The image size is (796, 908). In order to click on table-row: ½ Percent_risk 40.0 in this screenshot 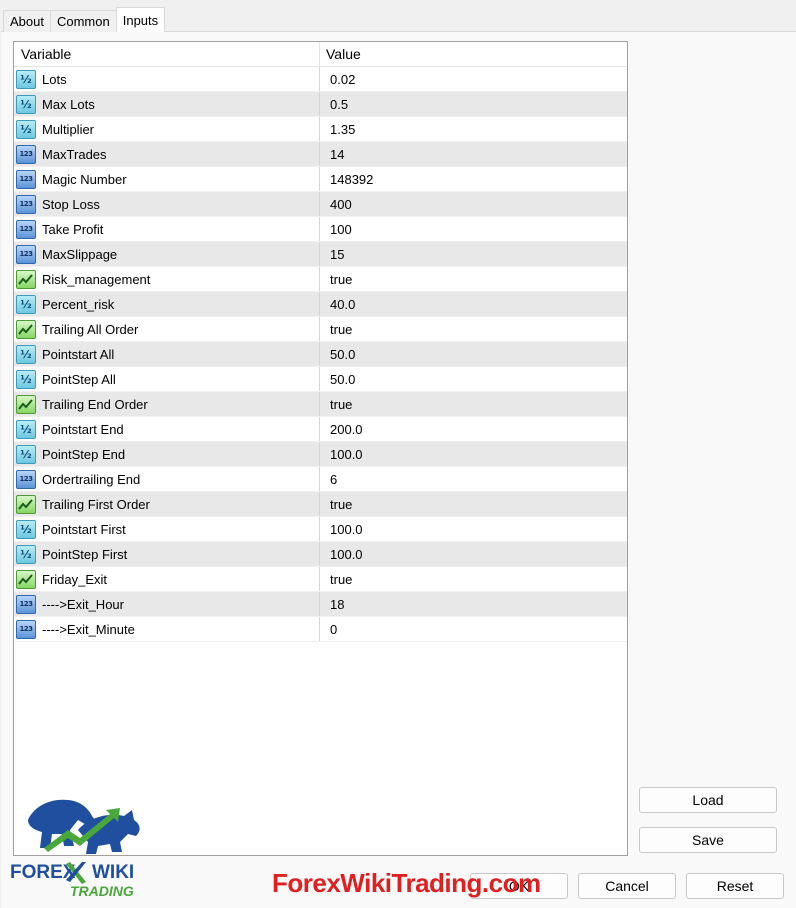, I will do `click(320, 304)`.